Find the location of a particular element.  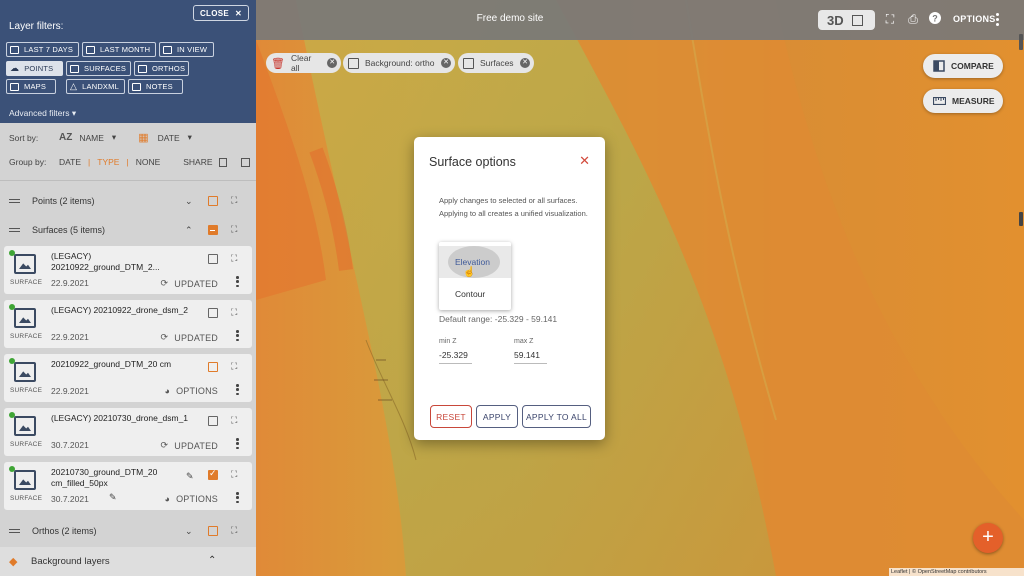

map-attribution: Leaflet | © OpenStreetMap contributors is located at coordinates (956, 572).